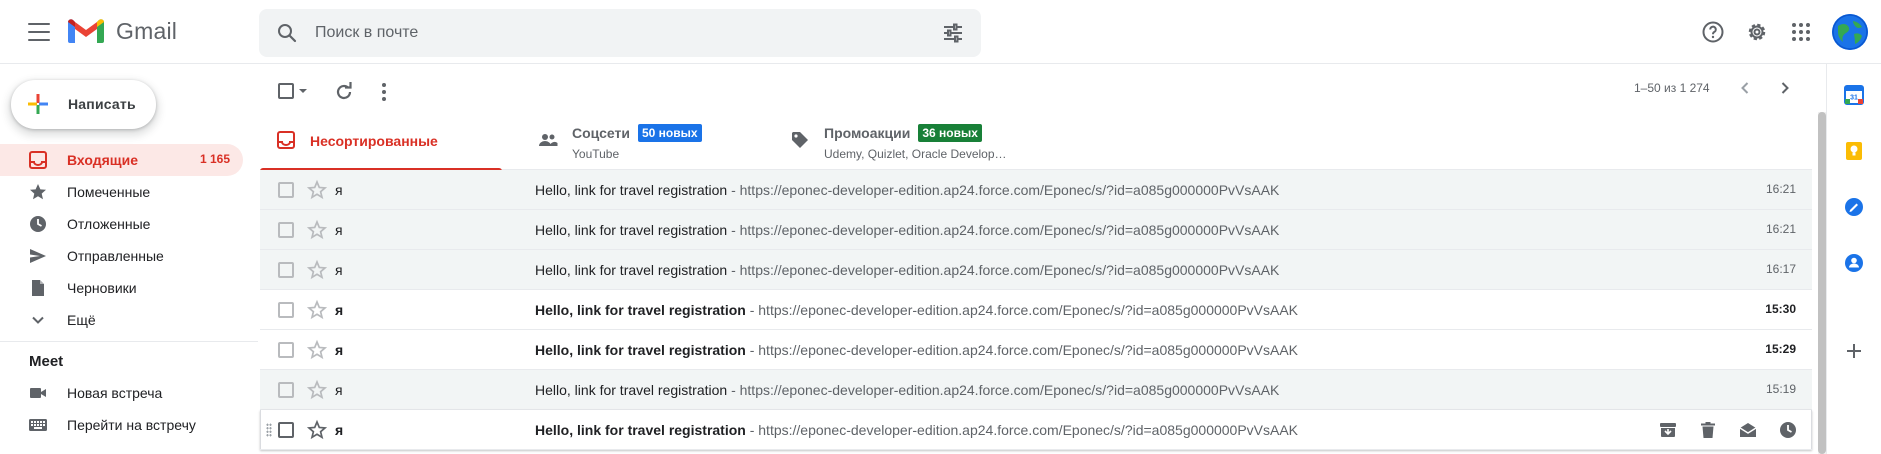 This screenshot has width=1881, height=454. What do you see at coordinates (1757, 32) in the screenshot?
I see `settings-gear-icon` at bounding box center [1757, 32].